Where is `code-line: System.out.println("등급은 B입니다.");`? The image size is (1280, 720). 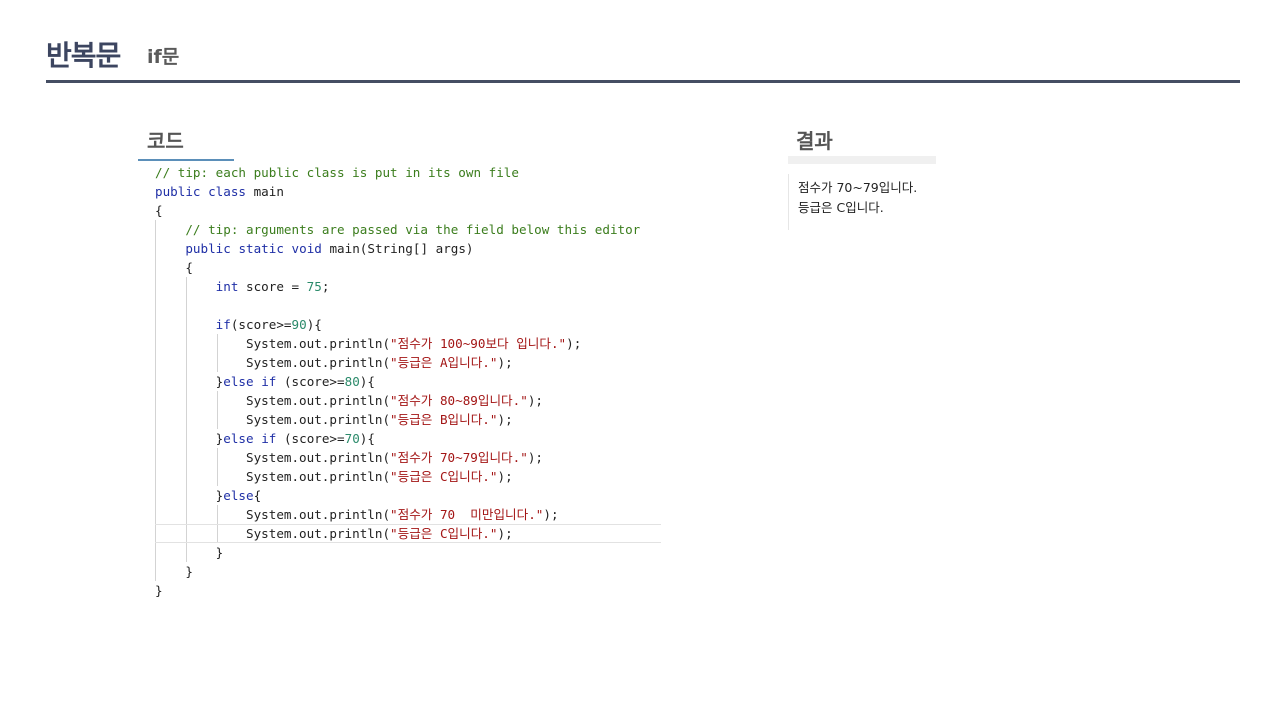 code-line: System.out.println("등급은 B입니다."); is located at coordinates (334, 419).